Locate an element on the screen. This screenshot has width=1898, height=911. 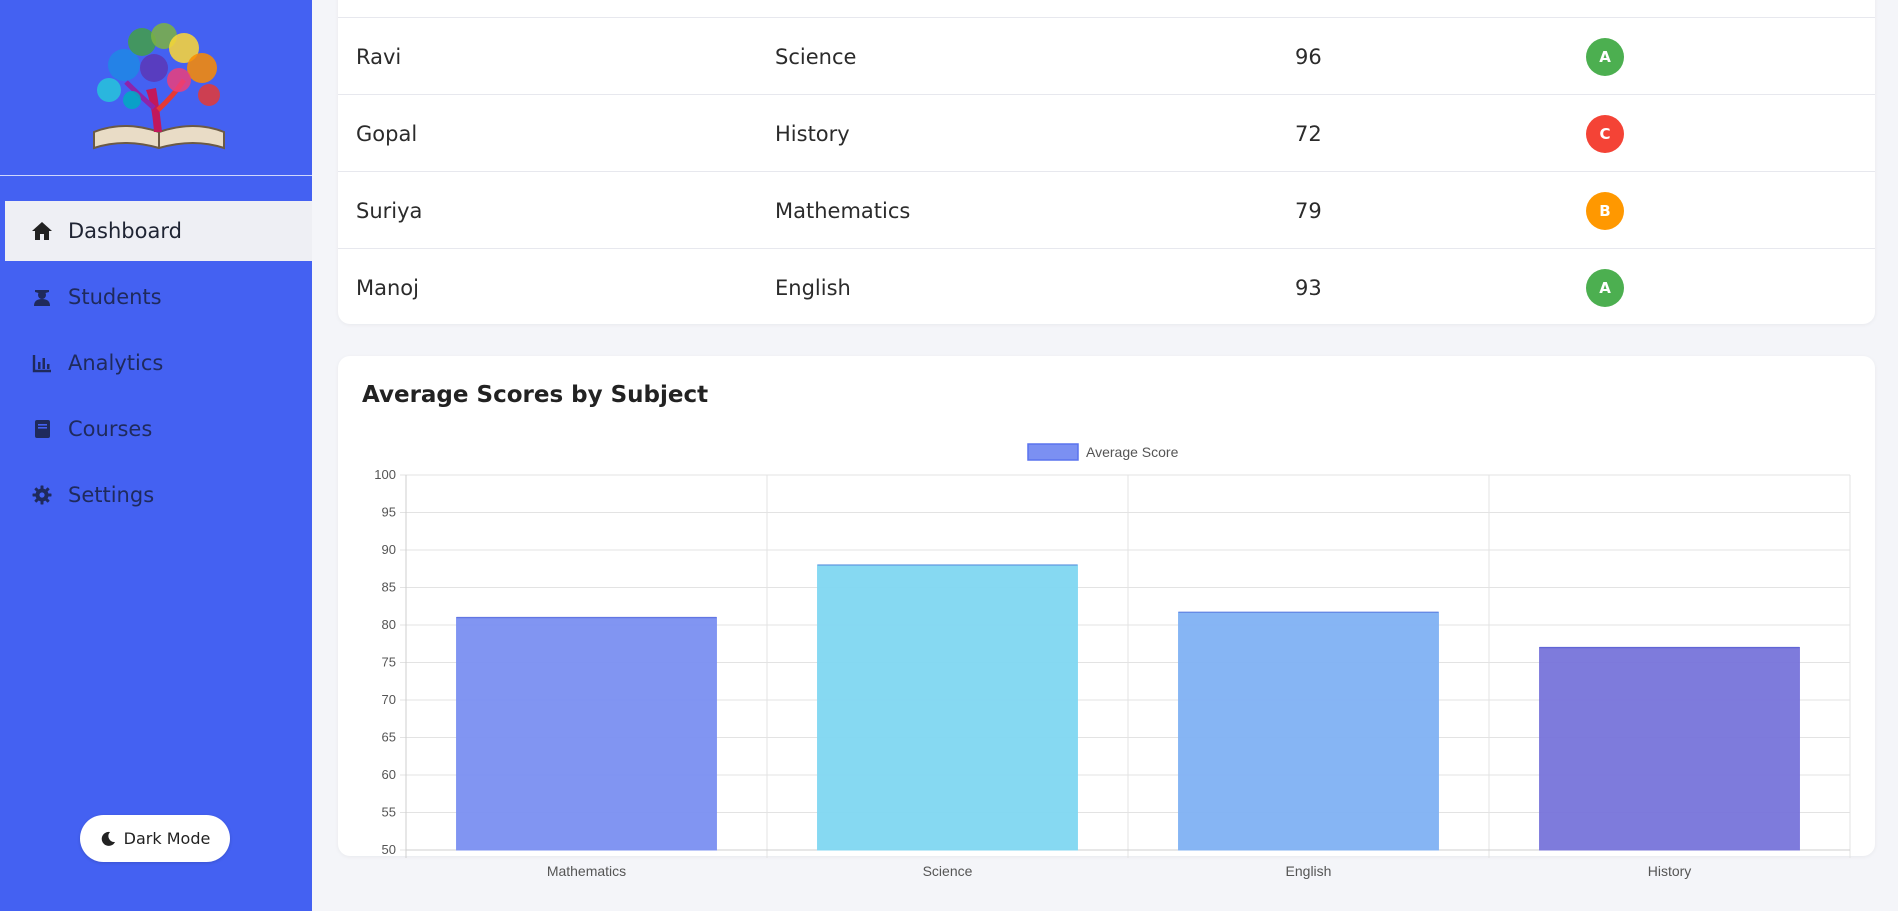
y-tick-label: 80 is located at coordinates (389, 624).